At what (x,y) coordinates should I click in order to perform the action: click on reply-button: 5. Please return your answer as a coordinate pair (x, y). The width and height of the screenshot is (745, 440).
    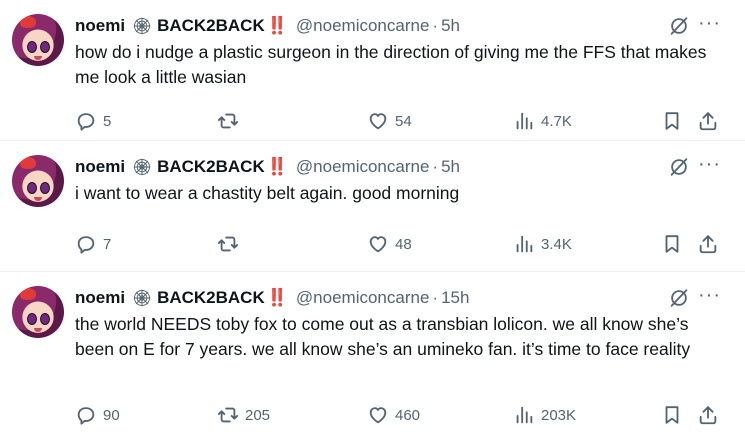
    Looking at the image, I should click on (93, 121).